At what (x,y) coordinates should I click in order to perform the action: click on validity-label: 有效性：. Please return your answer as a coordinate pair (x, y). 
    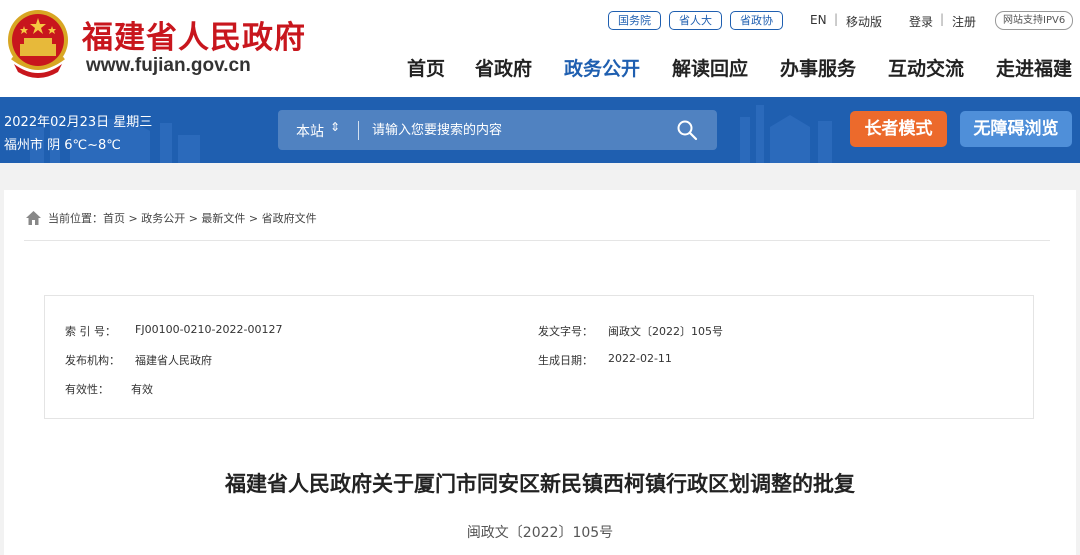
    Looking at the image, I should click on (87, 389).